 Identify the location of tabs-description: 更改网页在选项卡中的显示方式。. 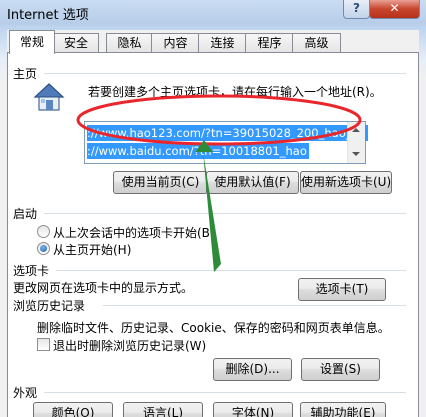
(103, 288).